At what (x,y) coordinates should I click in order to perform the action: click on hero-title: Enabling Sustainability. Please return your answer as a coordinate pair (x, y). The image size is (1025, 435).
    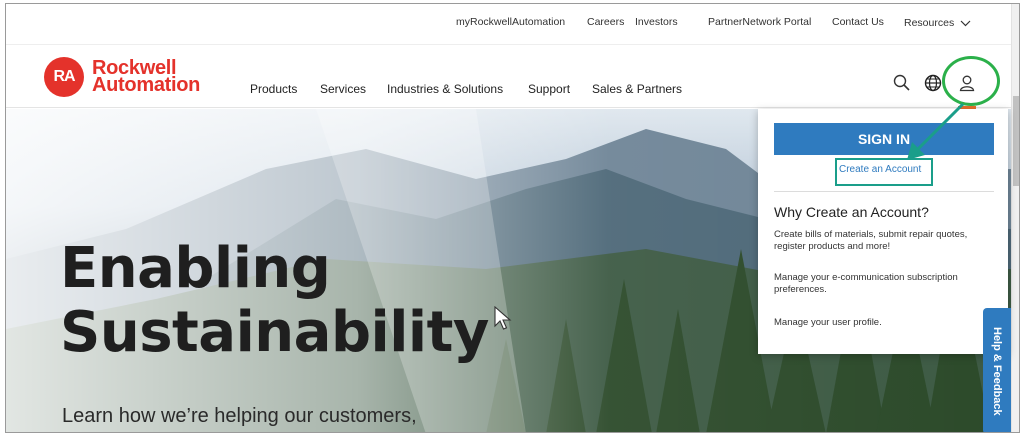
    Looking at the image, I should click on (274, 301).